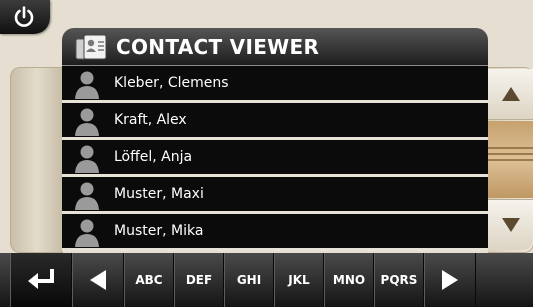 The image size is (533, 307). I want to click on key-mno-button: MNO, so click(349, 280).